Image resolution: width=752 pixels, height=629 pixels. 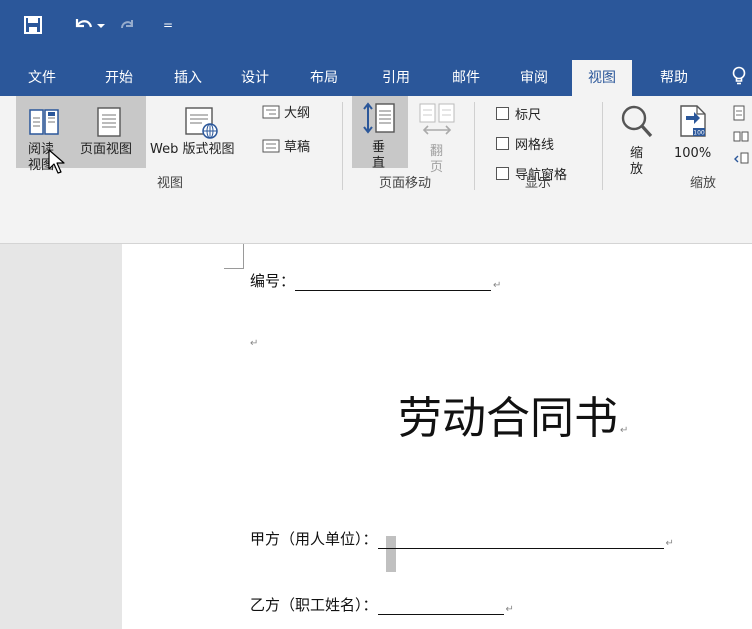 What do you see at coordinates (674, 78) in the screenshot?
I see `tab-help: 帮助` at bounding box center [674, 78].